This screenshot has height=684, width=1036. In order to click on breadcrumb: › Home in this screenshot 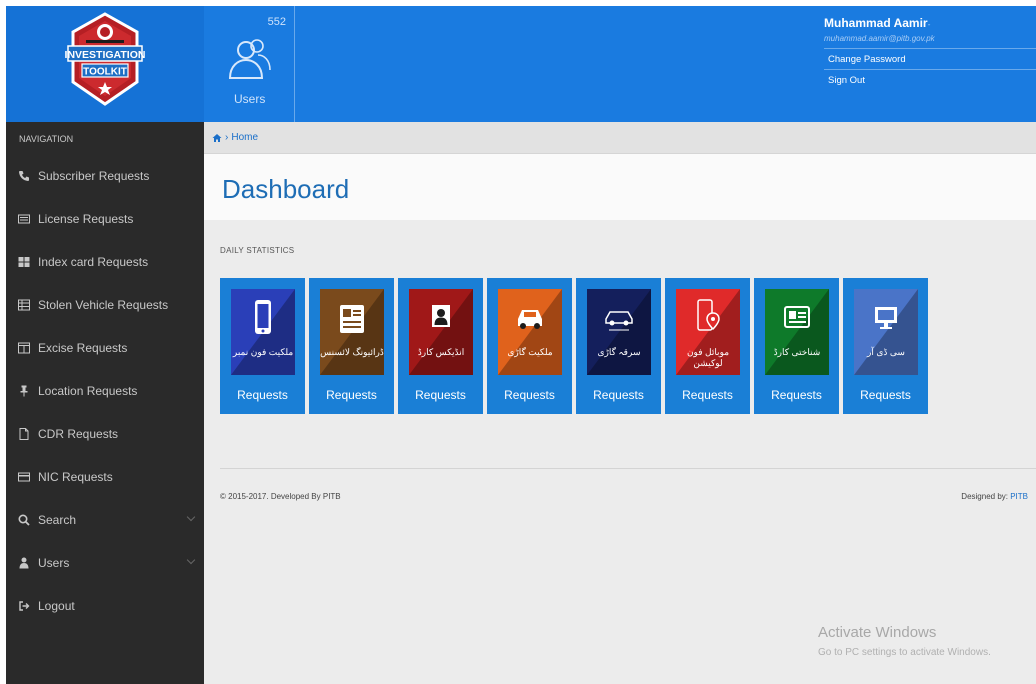, I will do `click(620, 138)`.